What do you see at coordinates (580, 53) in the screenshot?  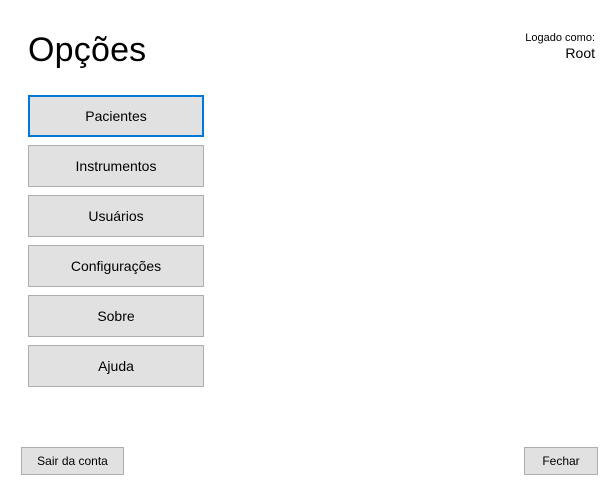 I see `logged-in-username: Root` at bounding box center [580, 53].